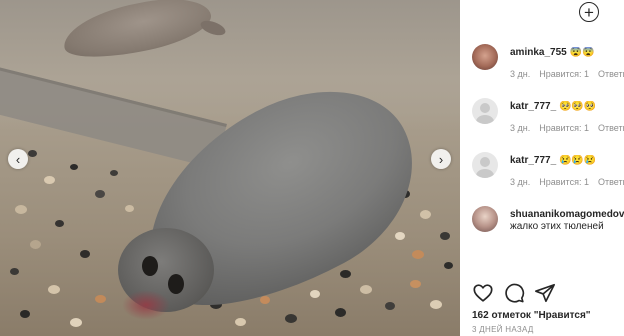 The width and height of the screenshot is (624, 336). I want to click on post-actions, so click(542, 294).